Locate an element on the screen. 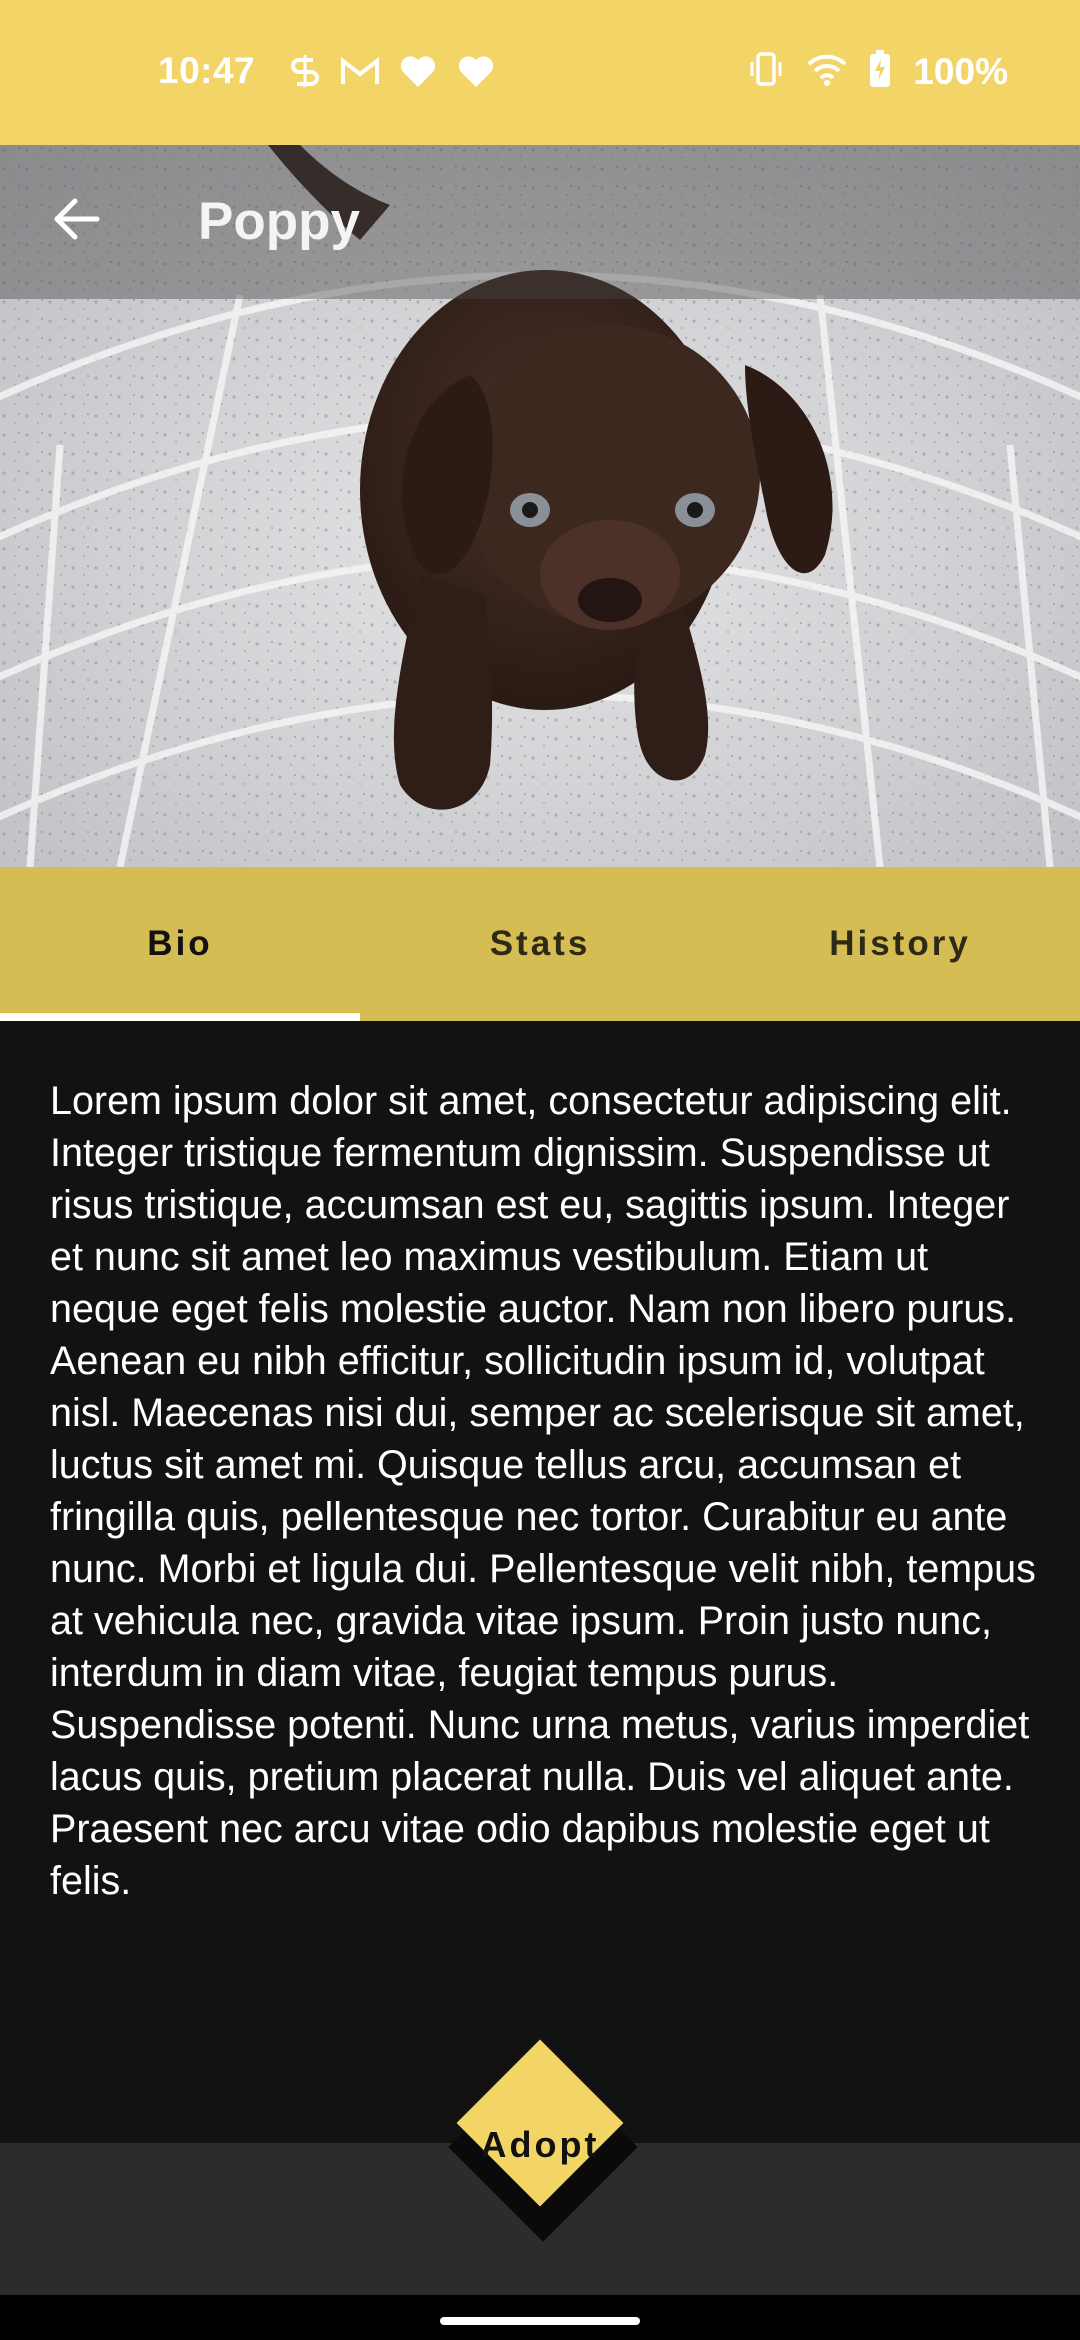  back-button is located at coordinates (76, 221).